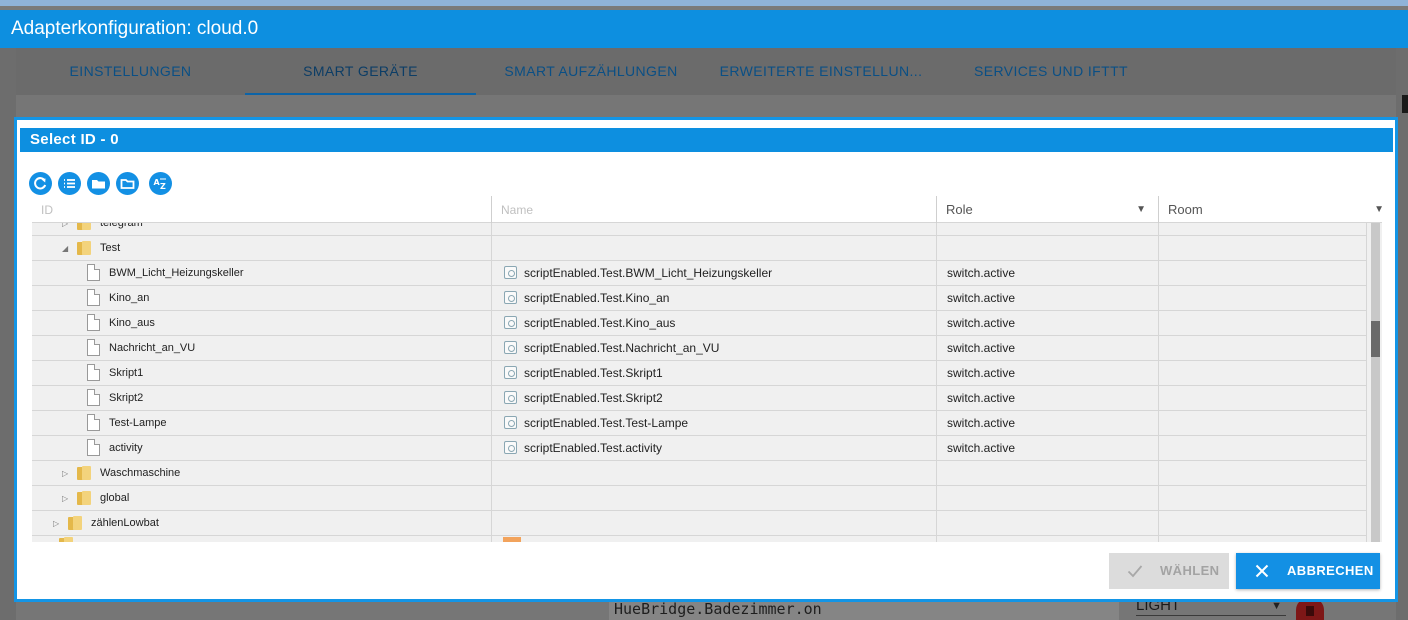 This screenshot has height=620, width=1408. I want to click on collapse-icon: ◢, so click(67, 248).